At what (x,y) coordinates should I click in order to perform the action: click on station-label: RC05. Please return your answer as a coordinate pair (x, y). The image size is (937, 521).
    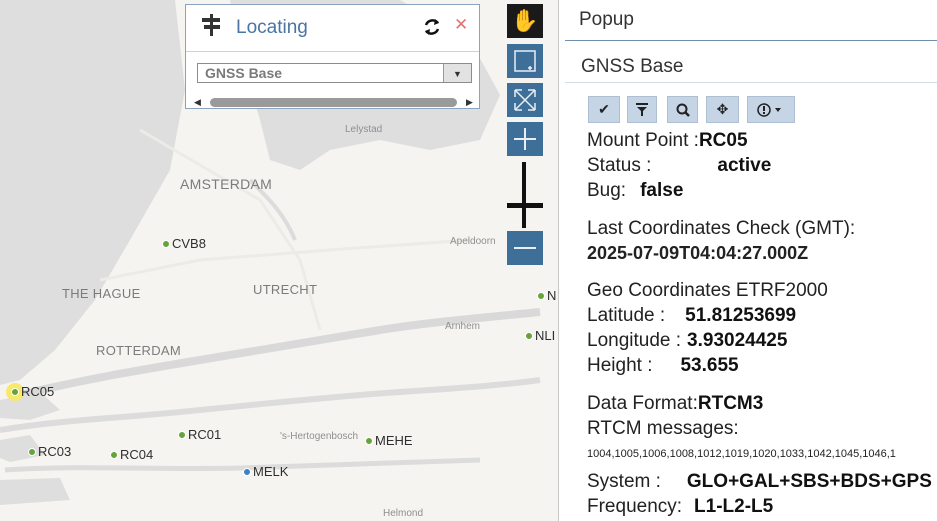
    Looking at the image, I should click on (38, 391).